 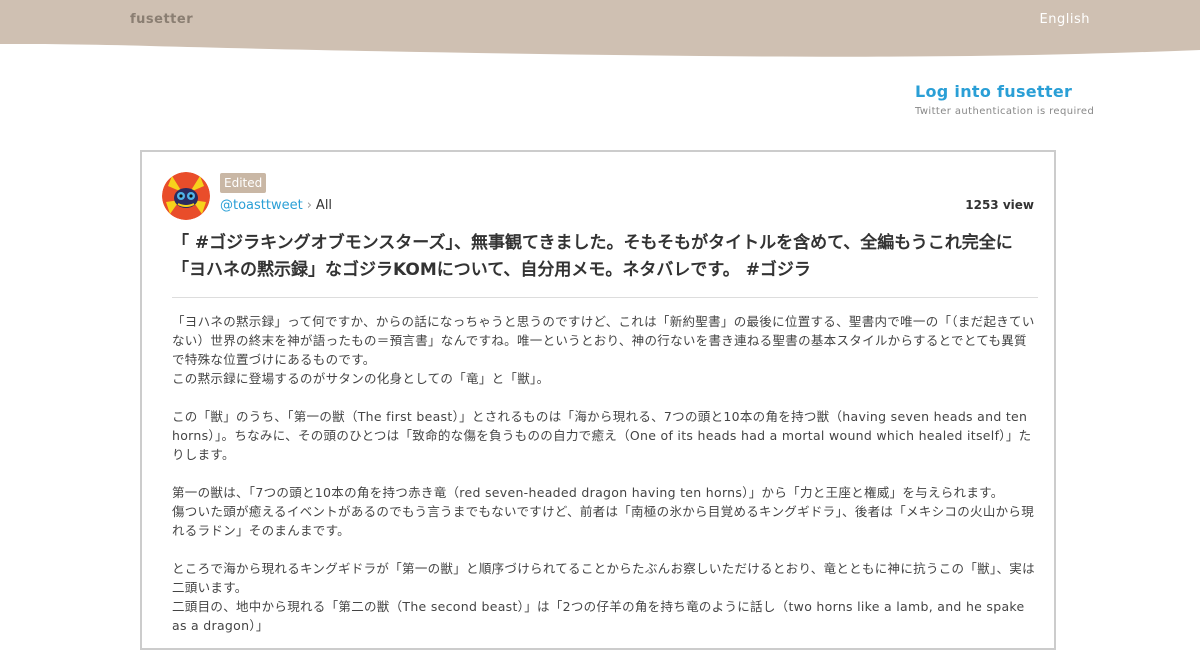 What do you see at coordinates (161, 19) in the screenshot?
I see `brand-logo-link: fusetter` at bounding box center [161, 19].